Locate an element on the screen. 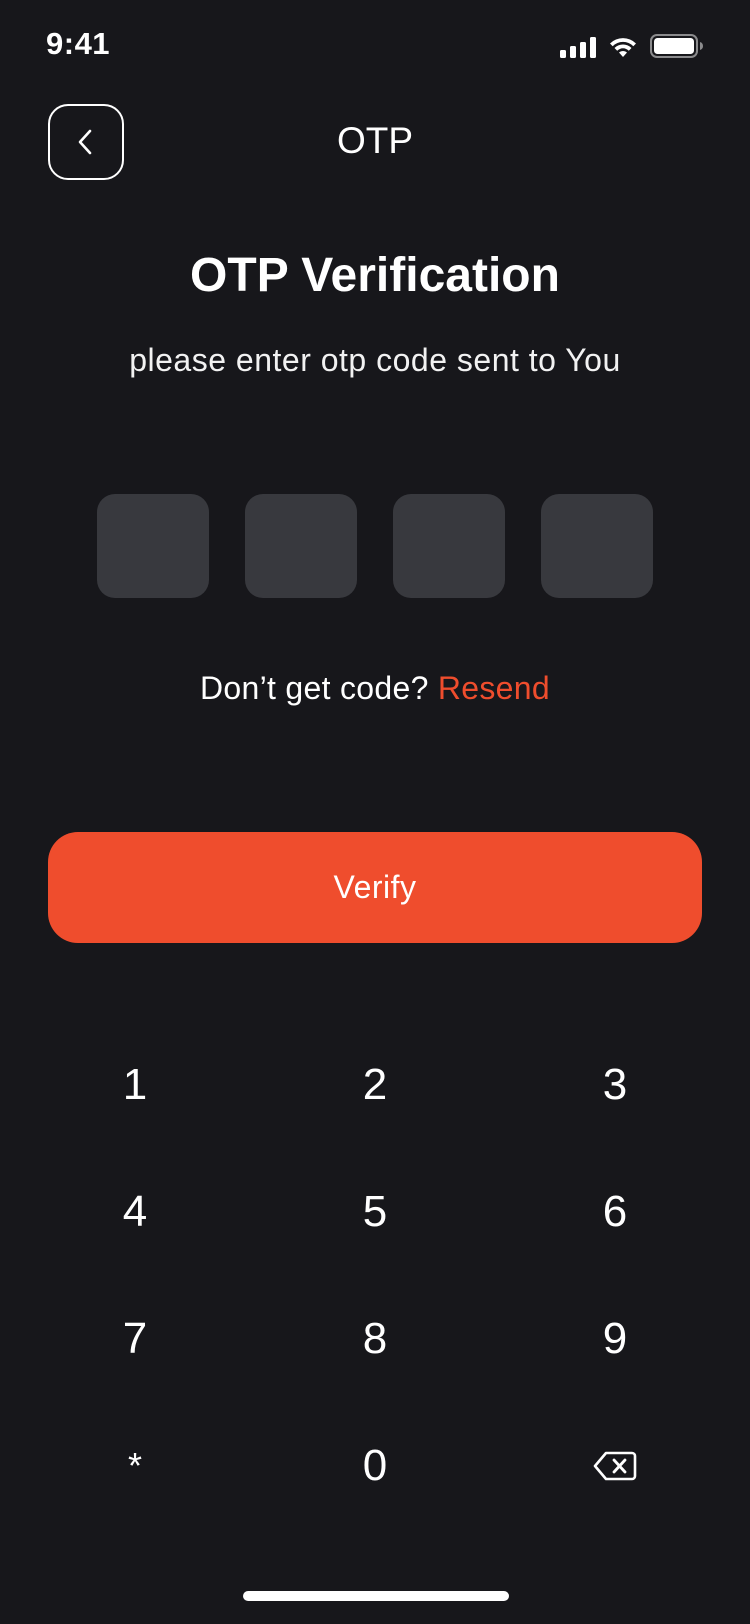  key-7: 7 is located at coordinates (135, 1339).